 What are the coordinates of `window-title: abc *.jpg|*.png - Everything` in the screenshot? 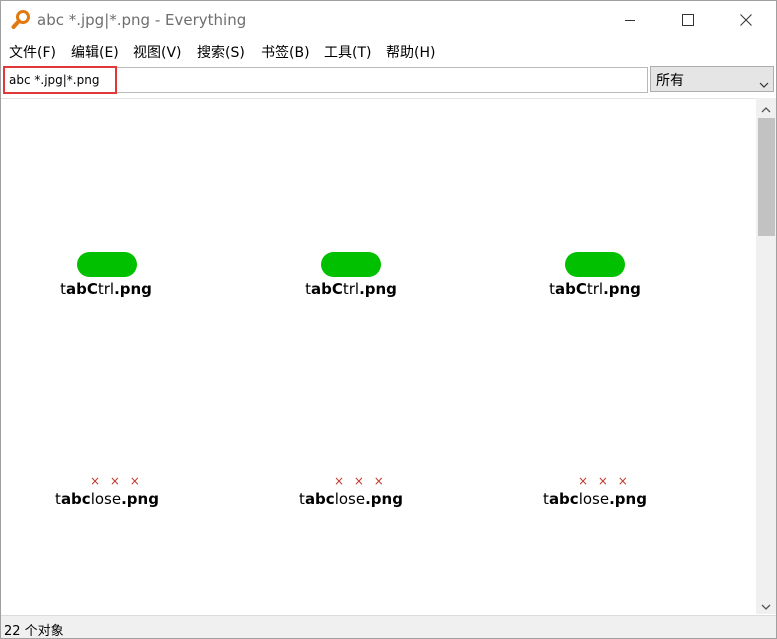 It's located at (142, 20).